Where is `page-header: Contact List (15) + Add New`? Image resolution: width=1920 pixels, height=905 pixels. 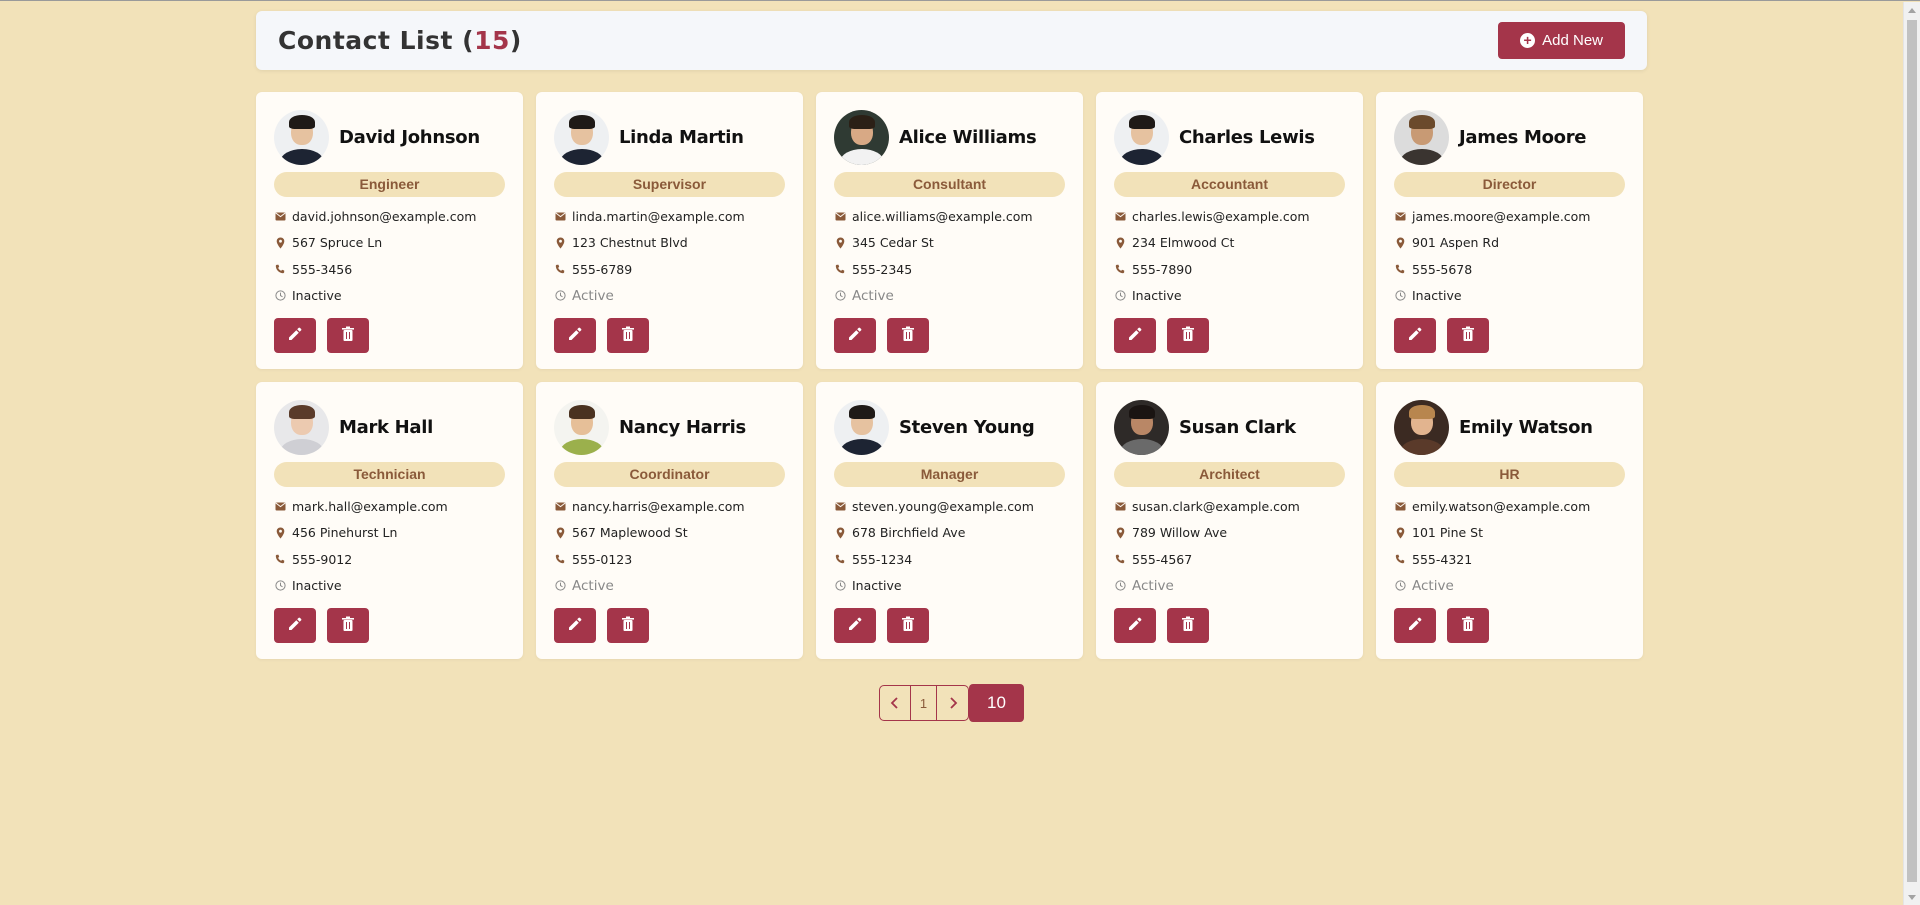
page-header: Contact List (15) + Add New is located at coordinates (951, 40).